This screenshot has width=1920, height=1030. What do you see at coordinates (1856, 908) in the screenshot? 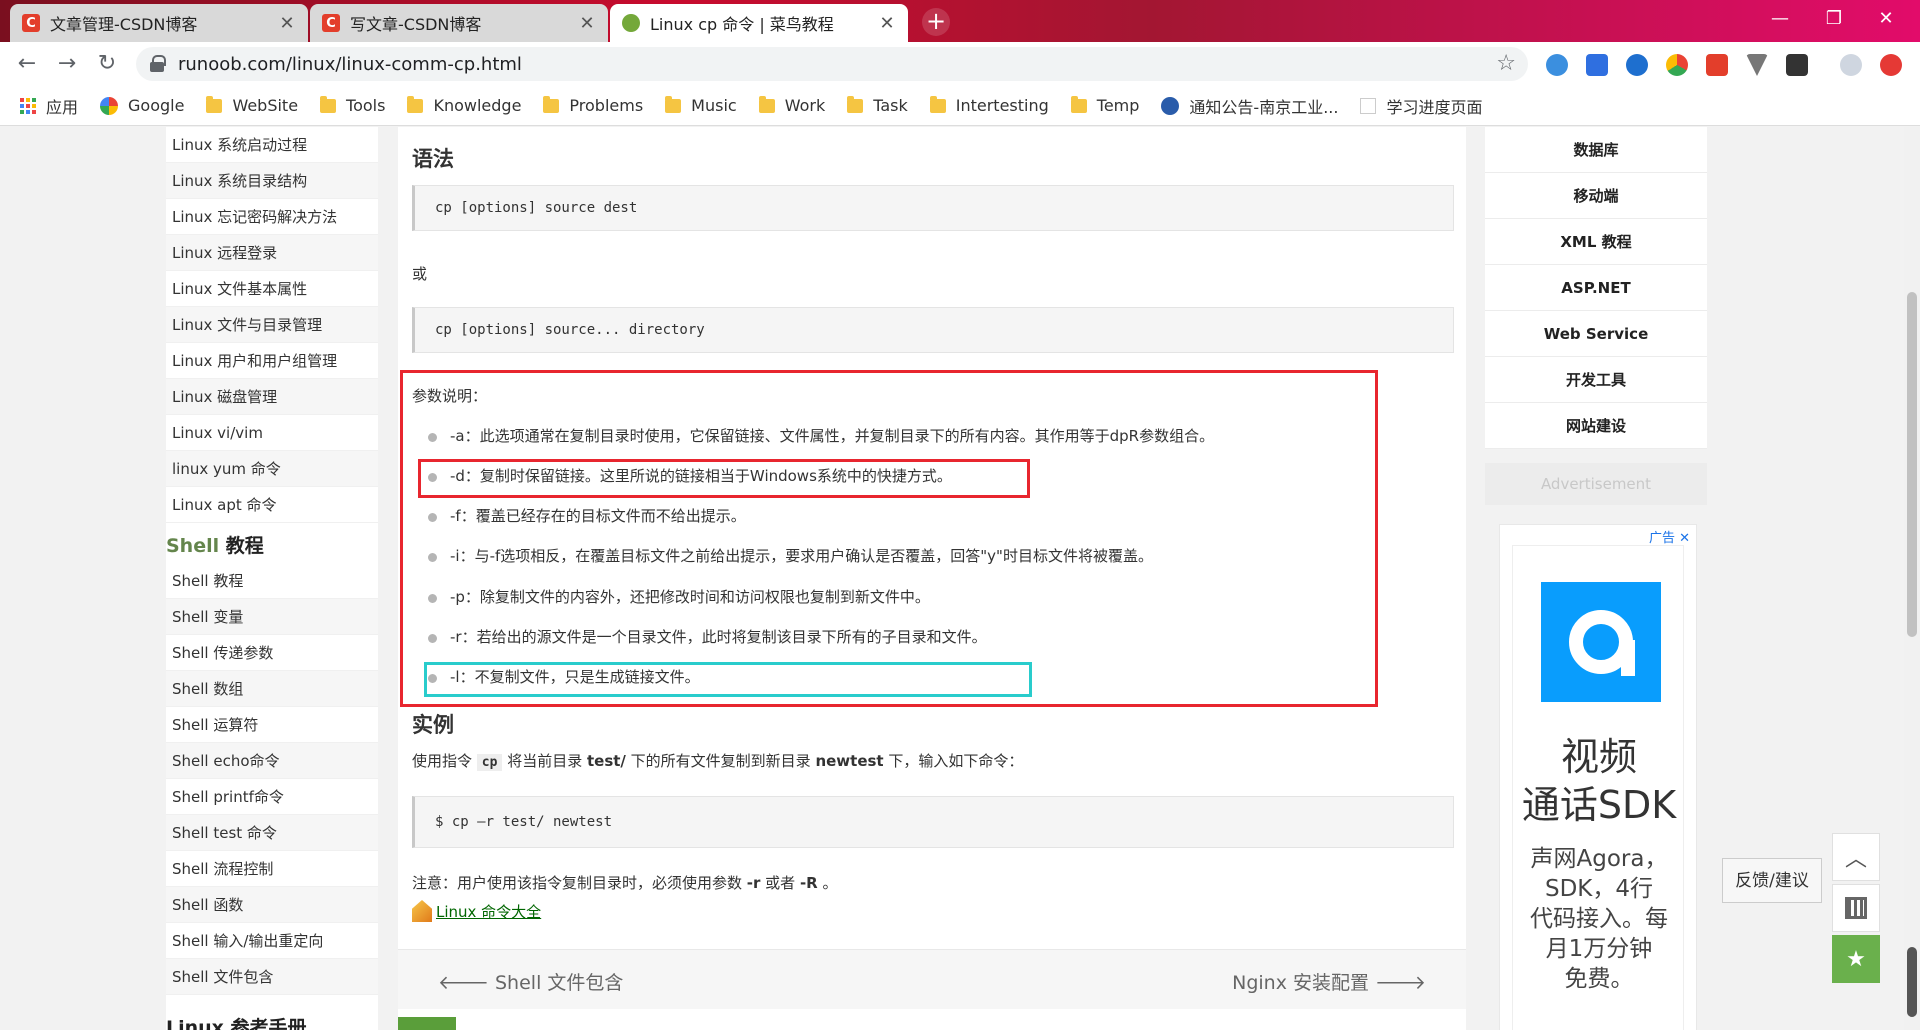
I see `qrcode-button` at bounding box center [1856, 908].